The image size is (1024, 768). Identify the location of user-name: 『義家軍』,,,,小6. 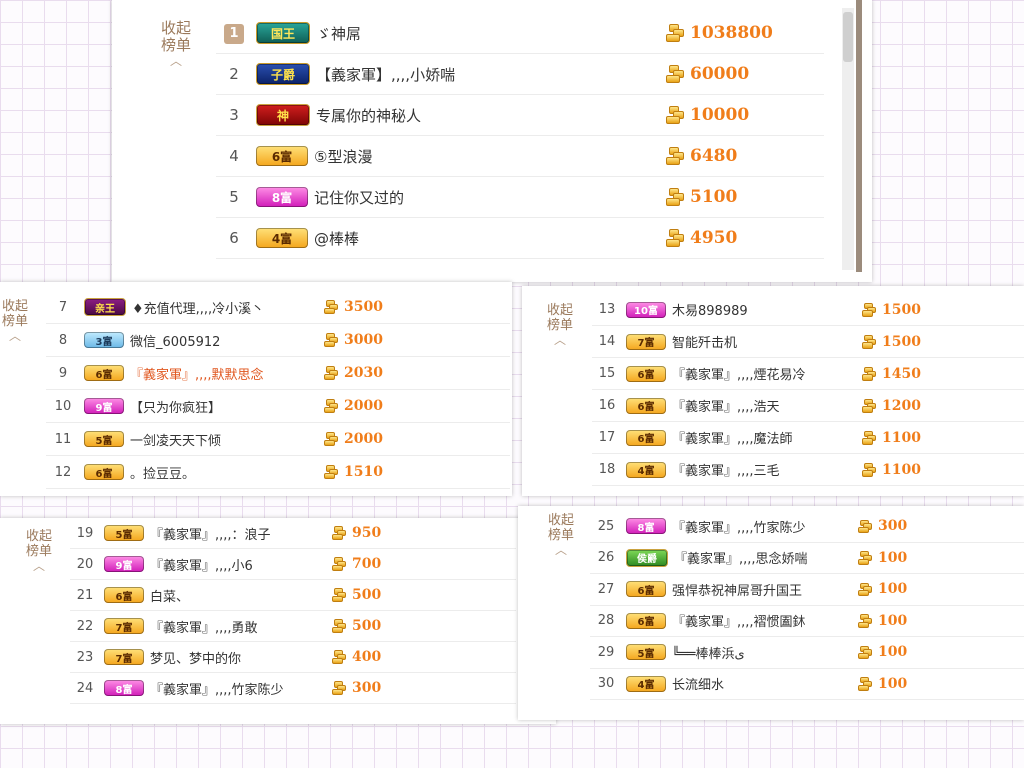
(201, 564).